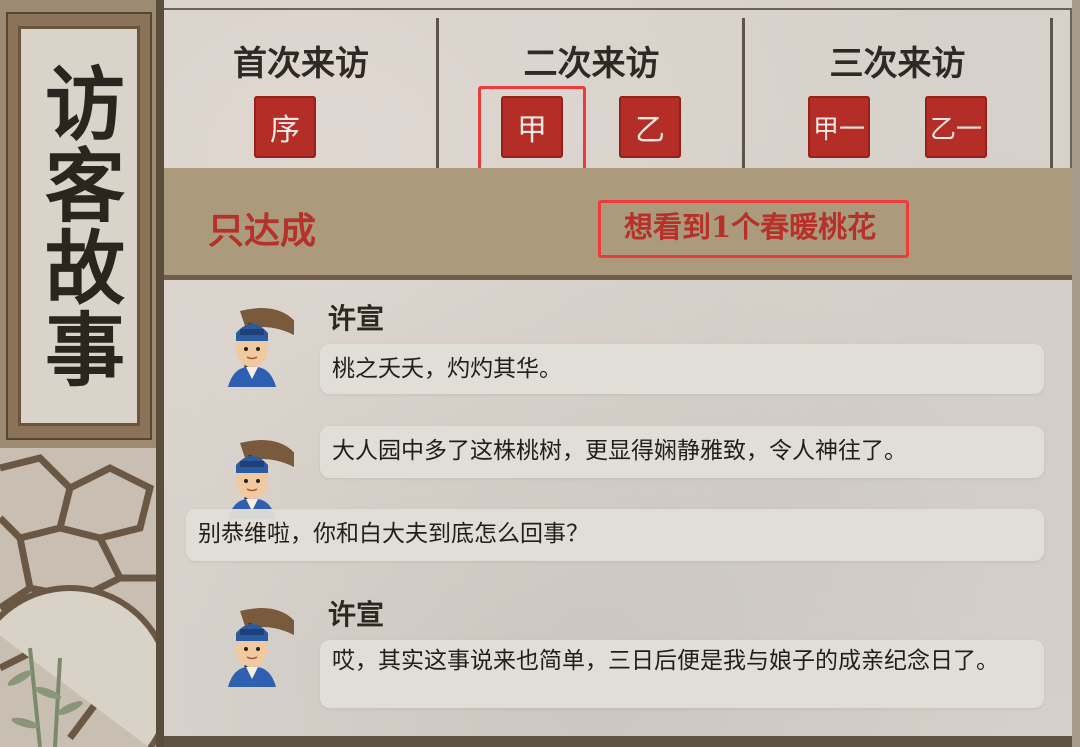 The width and height of the screenshot is (1080, 747). Describe the element at coordinates (301, 90) in the screenshot. I see `tab-first-visit: 首次来访 序` at that location.